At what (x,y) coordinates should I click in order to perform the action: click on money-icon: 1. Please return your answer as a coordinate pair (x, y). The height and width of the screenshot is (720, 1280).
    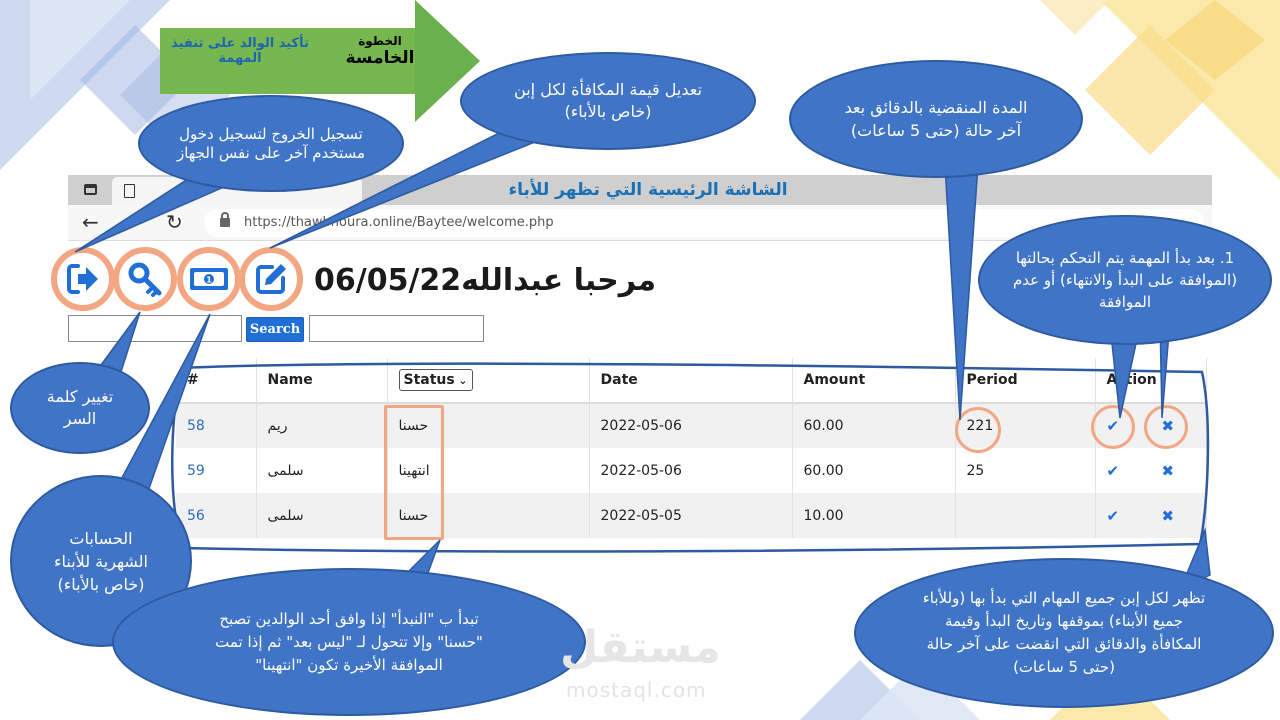
    Looking at the image, I should click on (209, 279).